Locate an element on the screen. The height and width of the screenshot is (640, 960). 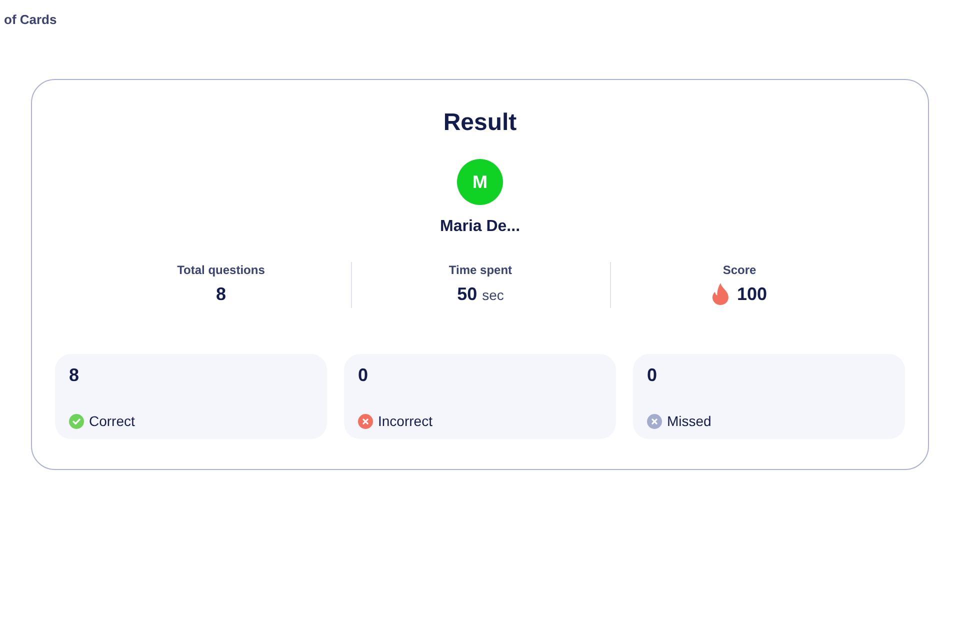
avatar: M is located at coordinates (480, 182).